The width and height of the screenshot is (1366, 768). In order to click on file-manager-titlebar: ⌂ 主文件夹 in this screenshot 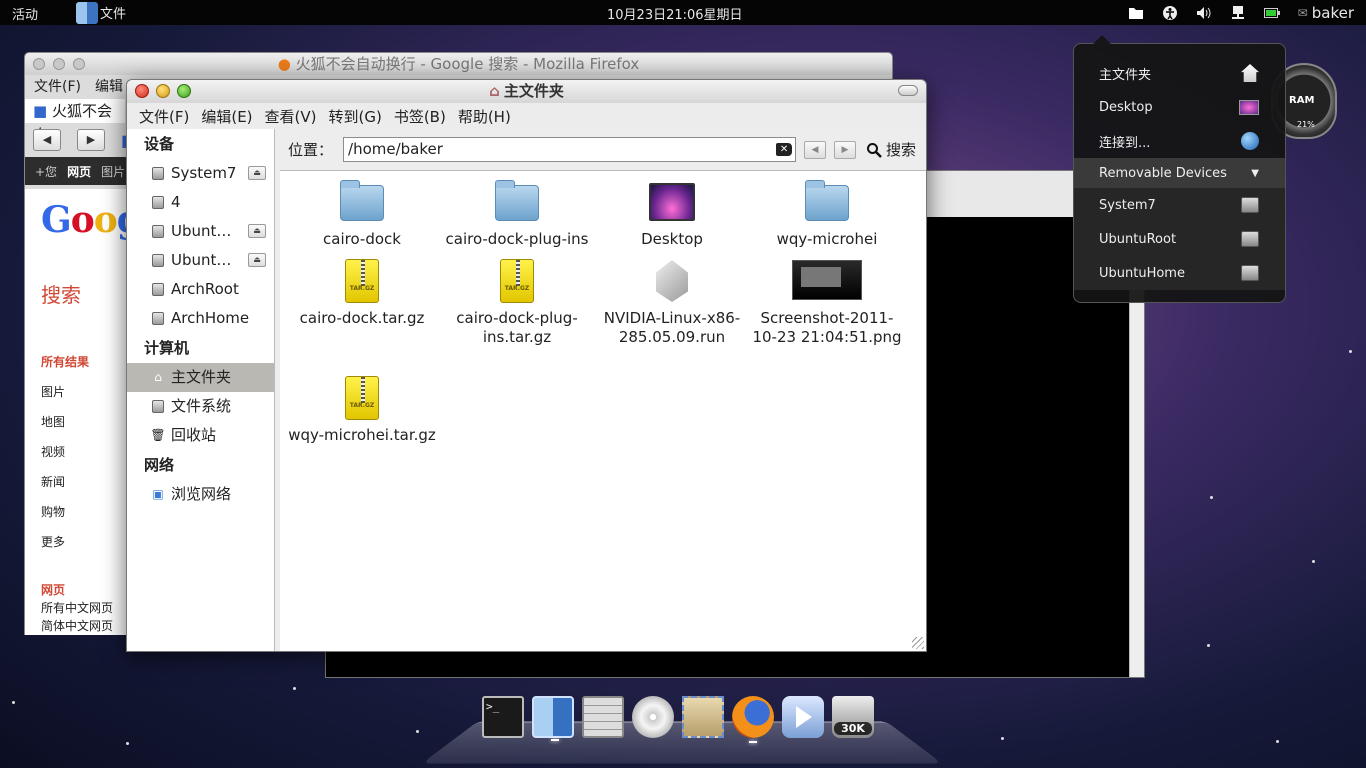, I will do `click(526, 91)`.